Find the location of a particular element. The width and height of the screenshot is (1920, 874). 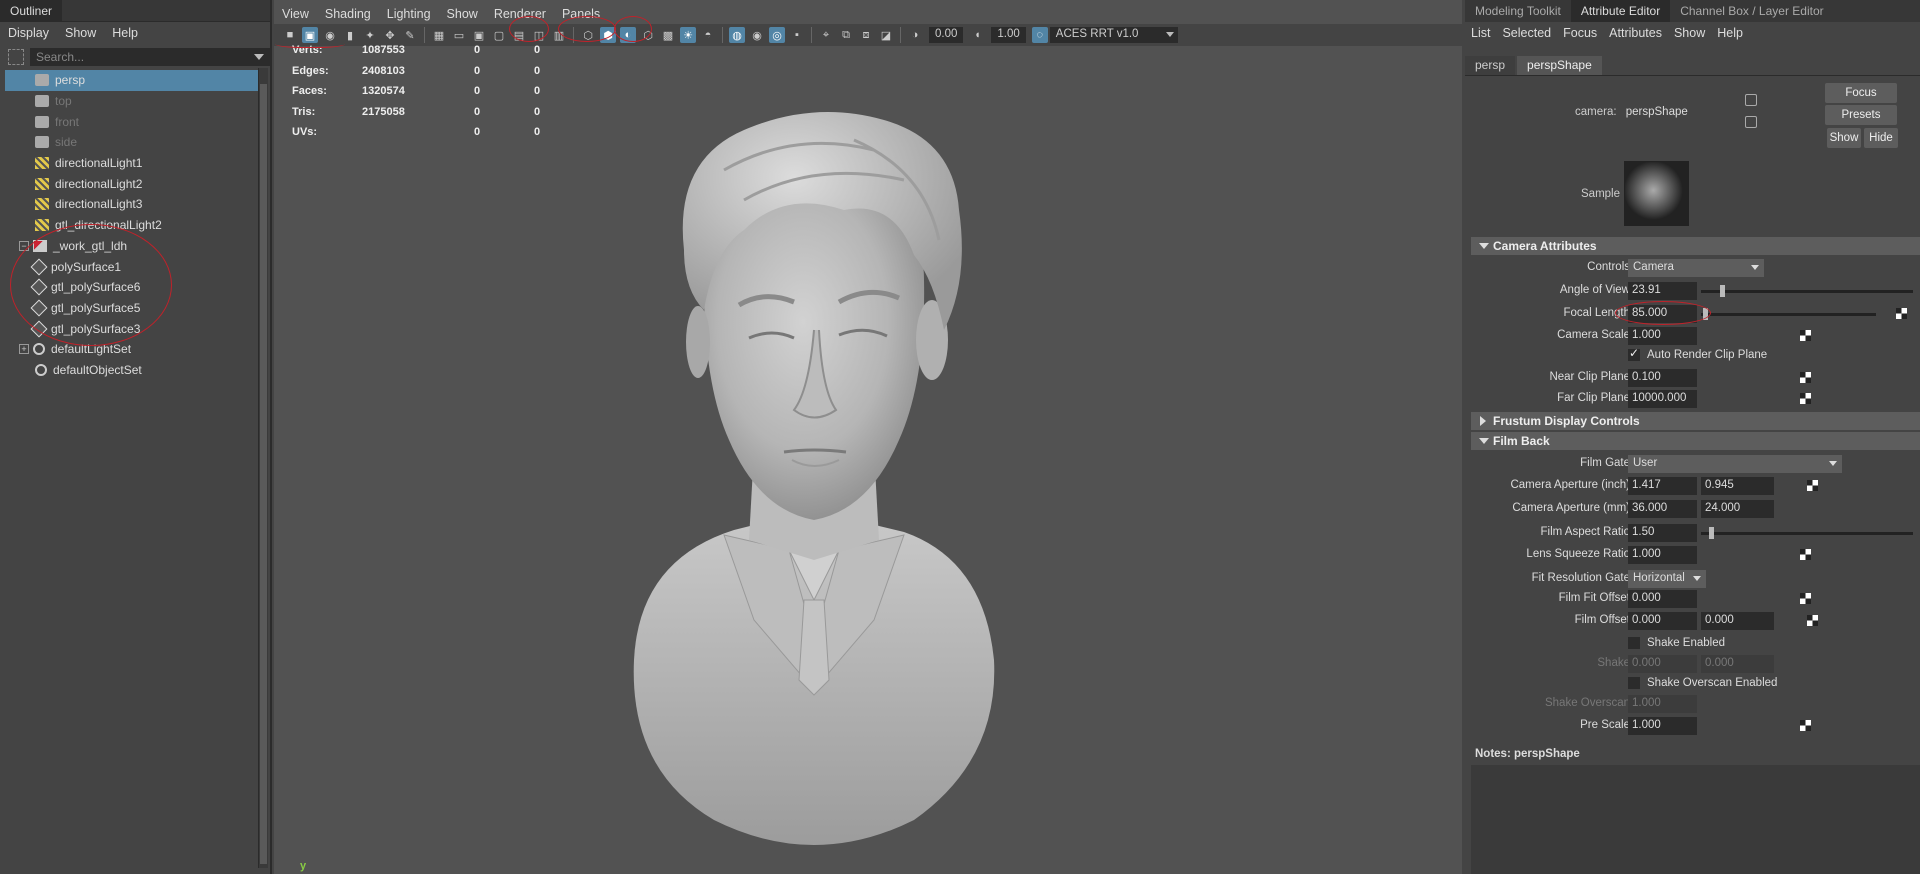

camera-attributes-icon: ◉ is located at coordinates (330, 35).